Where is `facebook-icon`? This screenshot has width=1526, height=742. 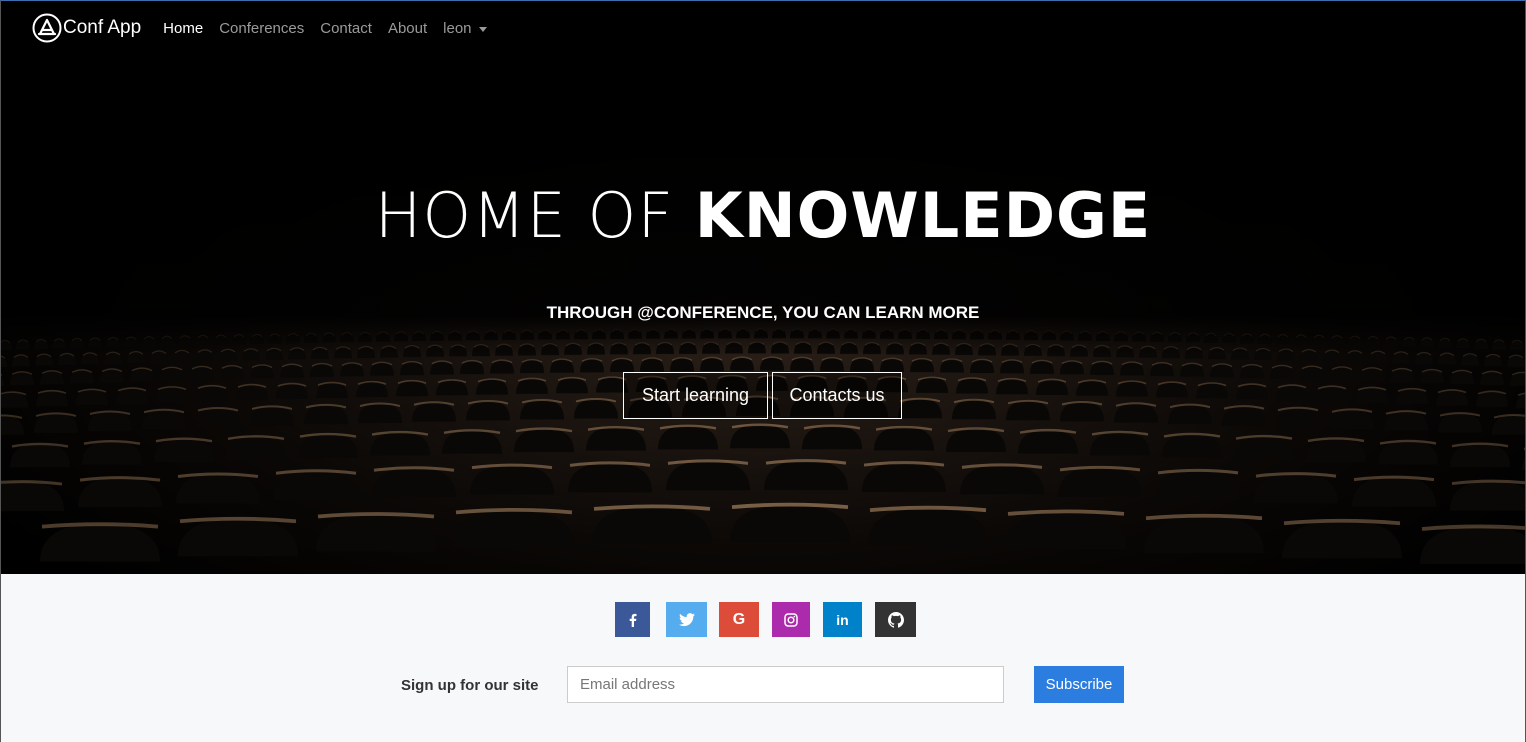 facebook-icon is located at coordinates (632, 619).